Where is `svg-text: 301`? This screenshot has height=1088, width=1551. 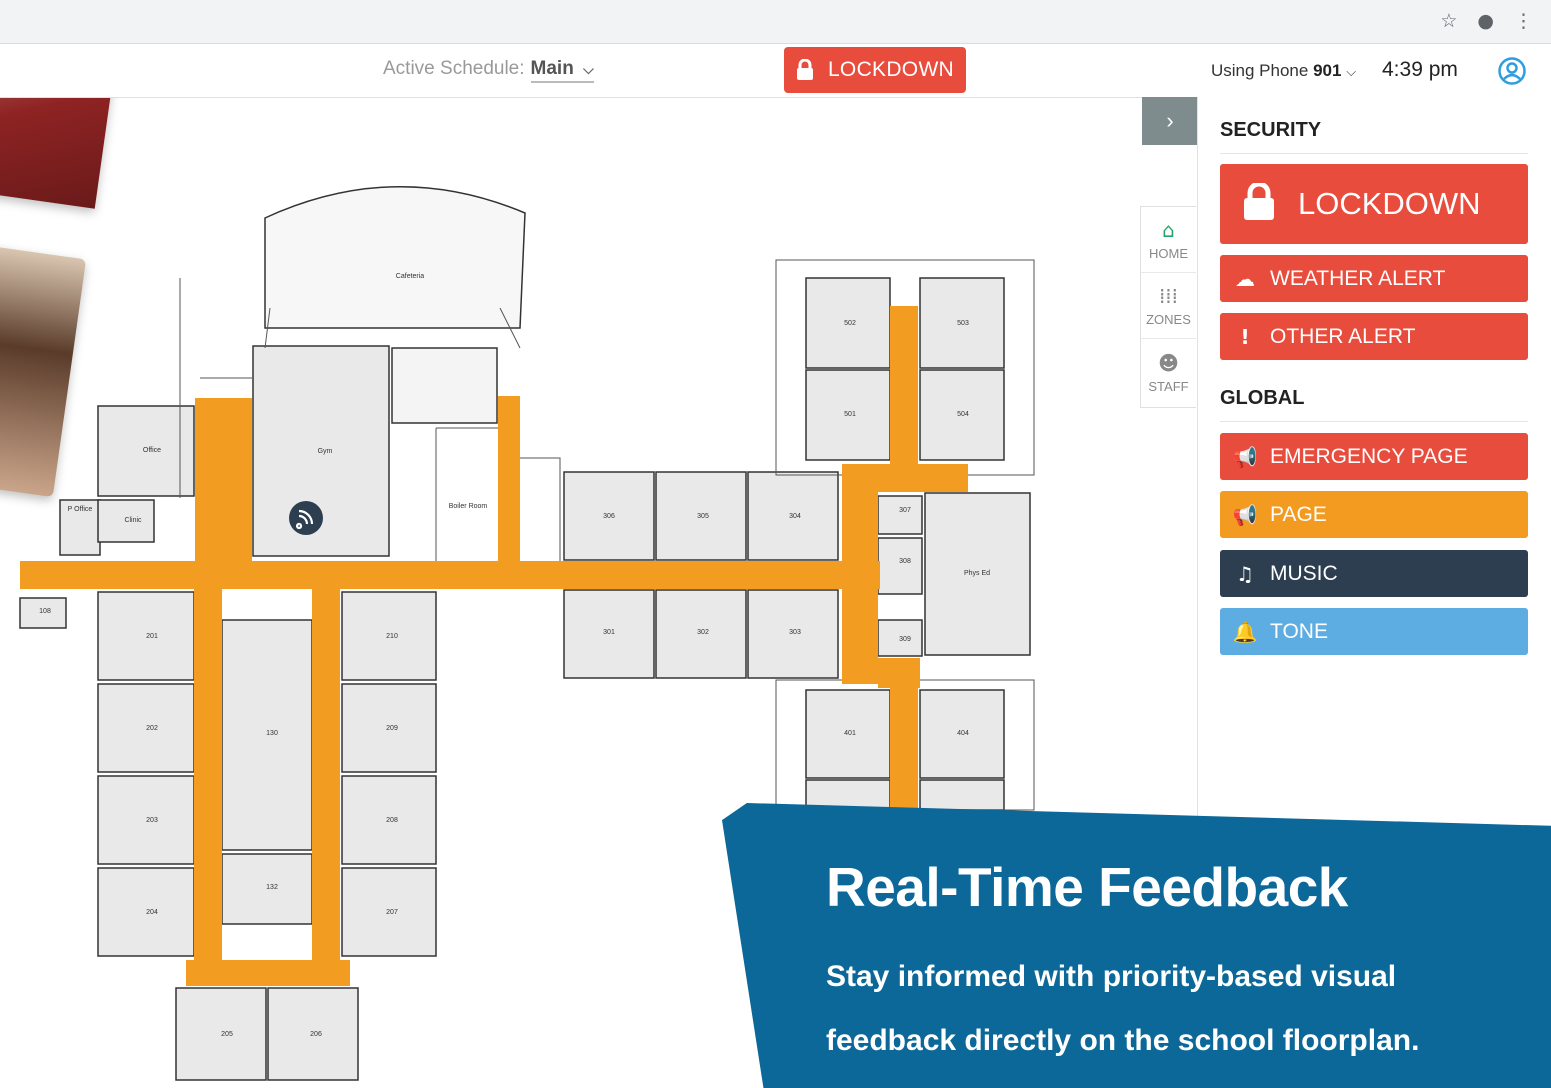
svg-text: 301 is located at coordinates (609, 632).